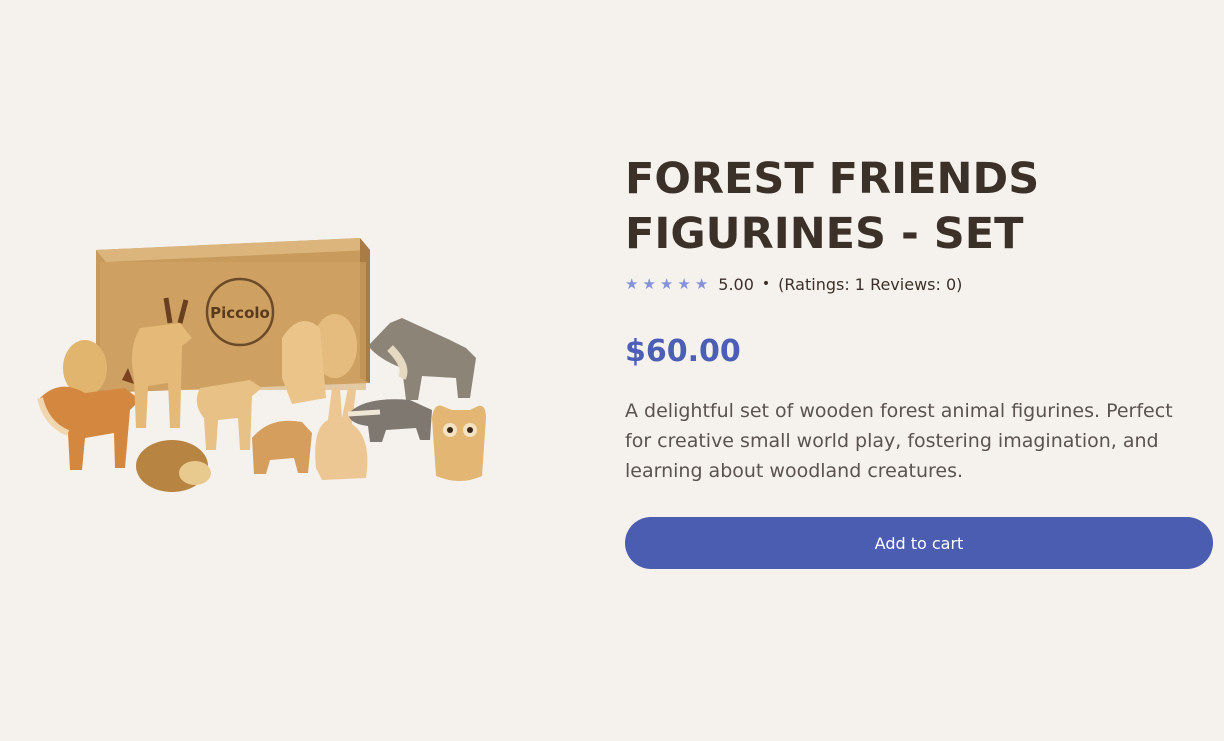 The image size is (1224, 741). I want to click on product-title: FOREST FRIENDS FIGURINES - SET, so click(832, 206).